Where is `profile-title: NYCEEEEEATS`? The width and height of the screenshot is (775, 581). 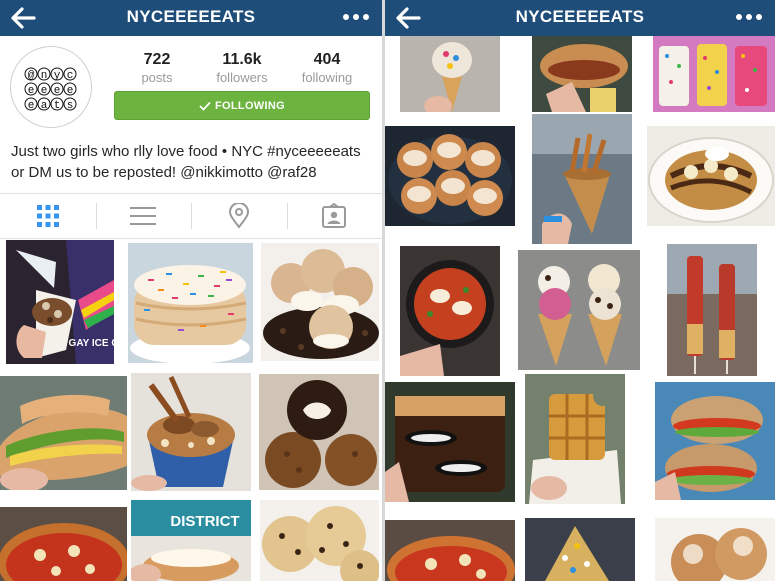
profile-title: NYCEEEEEATS is located at coordinates (191, 16).